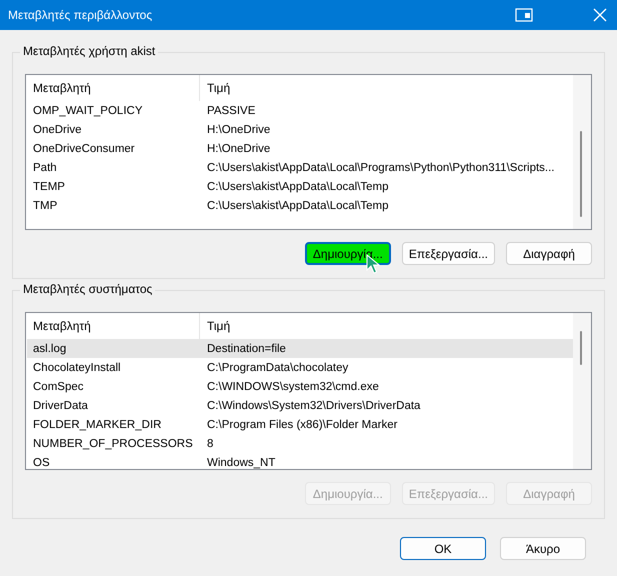 The height and width of the screenshot is (576, 617). Describe the element at coordinates (113, 444) in the screenshot. I see `variable-name: NUMBER_OF_PROCESSORS` at that location.